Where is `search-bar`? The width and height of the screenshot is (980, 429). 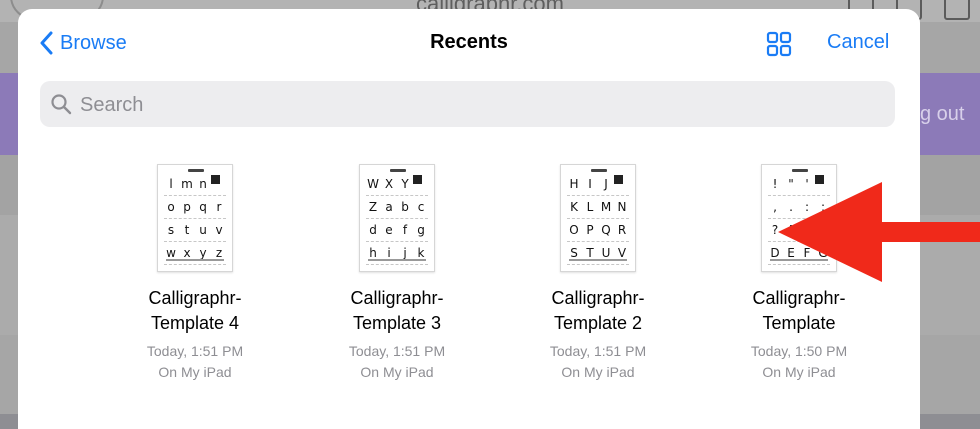 search-bar is located at coordinates (467, 105).